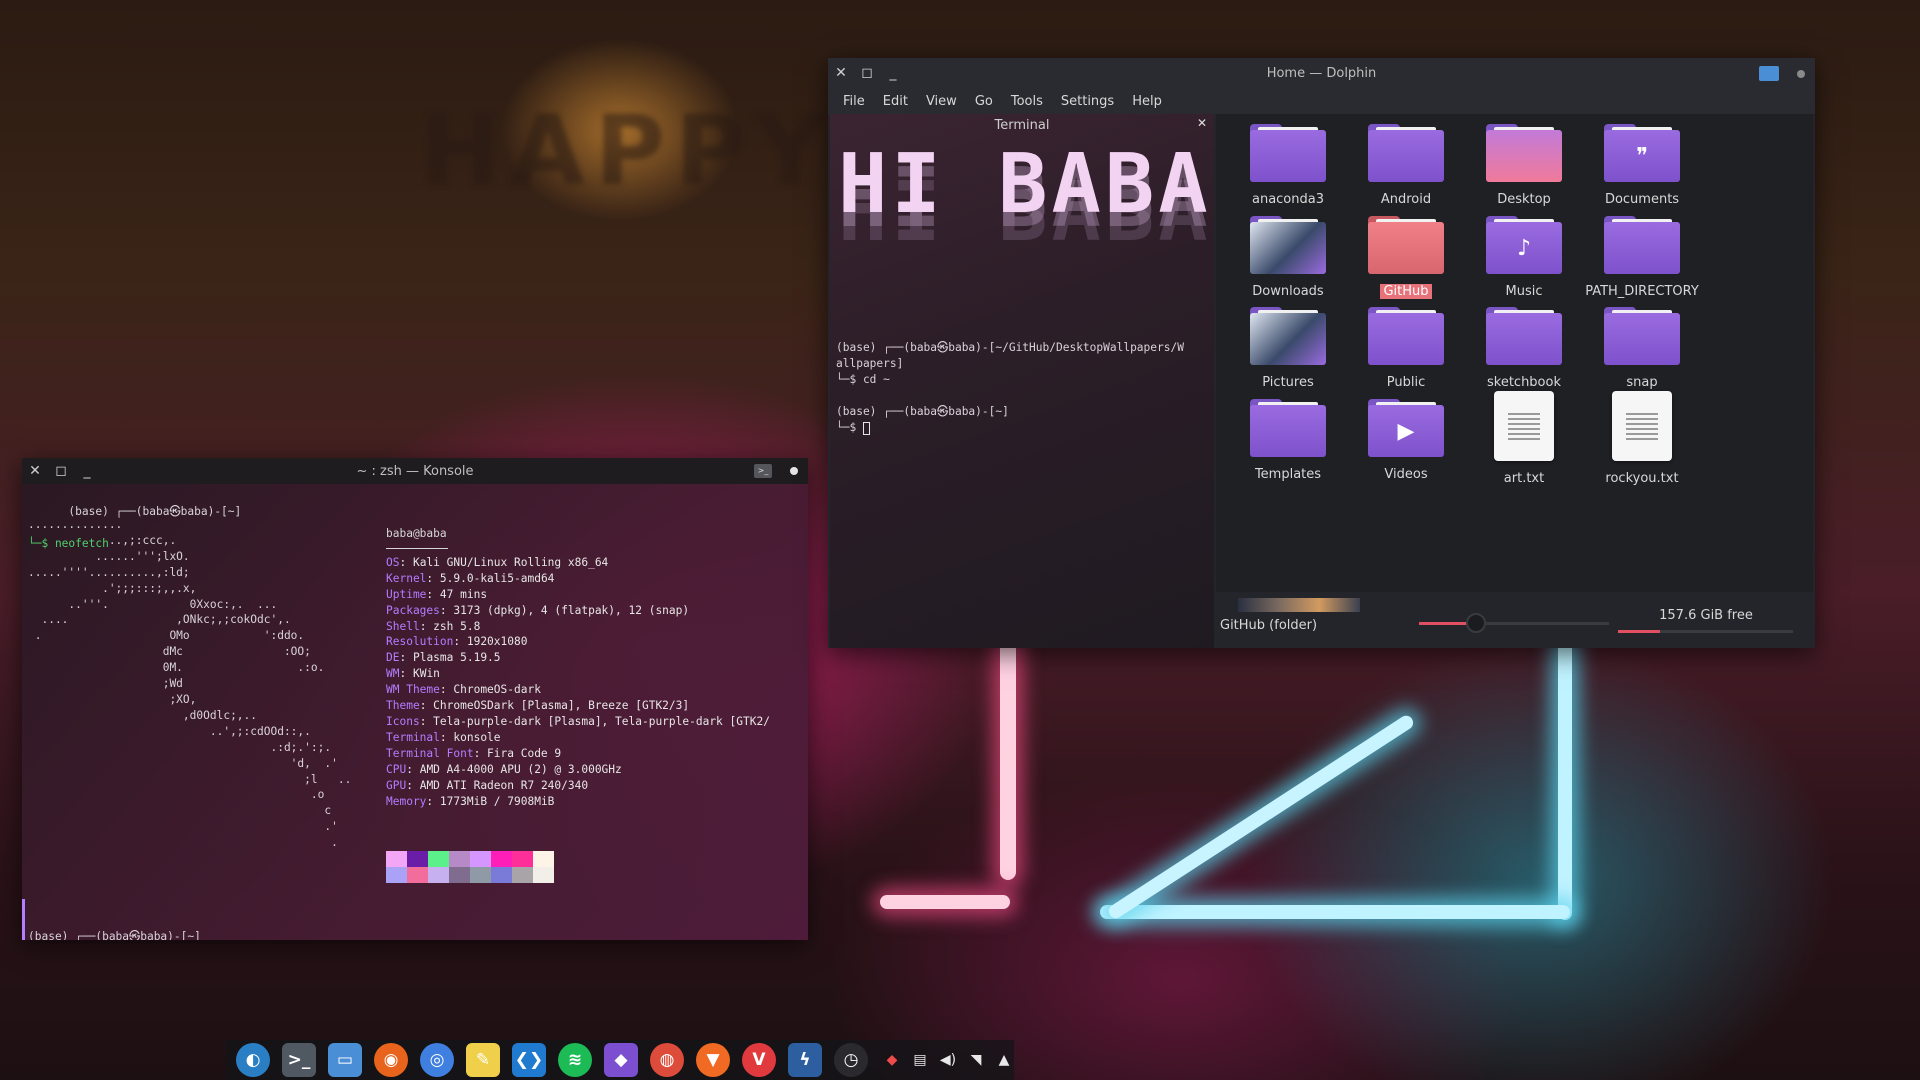 This screenshot has width=1920, height=1080. I want to click on file-name-label: snap, so click(1642, 382).